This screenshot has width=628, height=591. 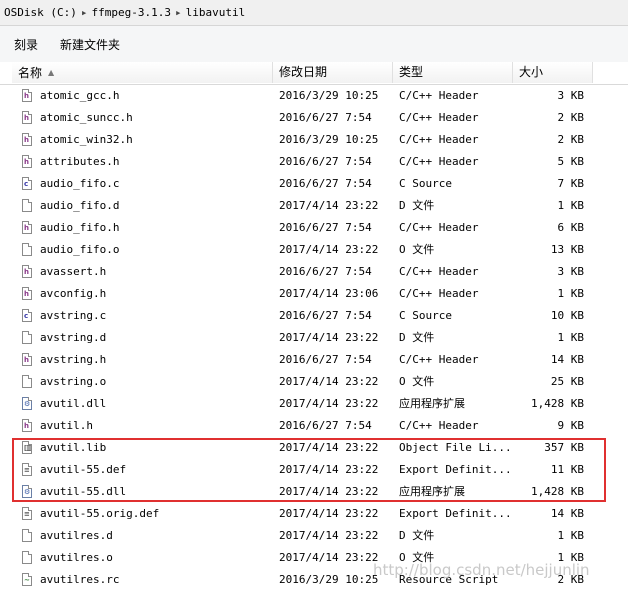 I want to click on c-source-icon: c, so click(x=28, y=184).